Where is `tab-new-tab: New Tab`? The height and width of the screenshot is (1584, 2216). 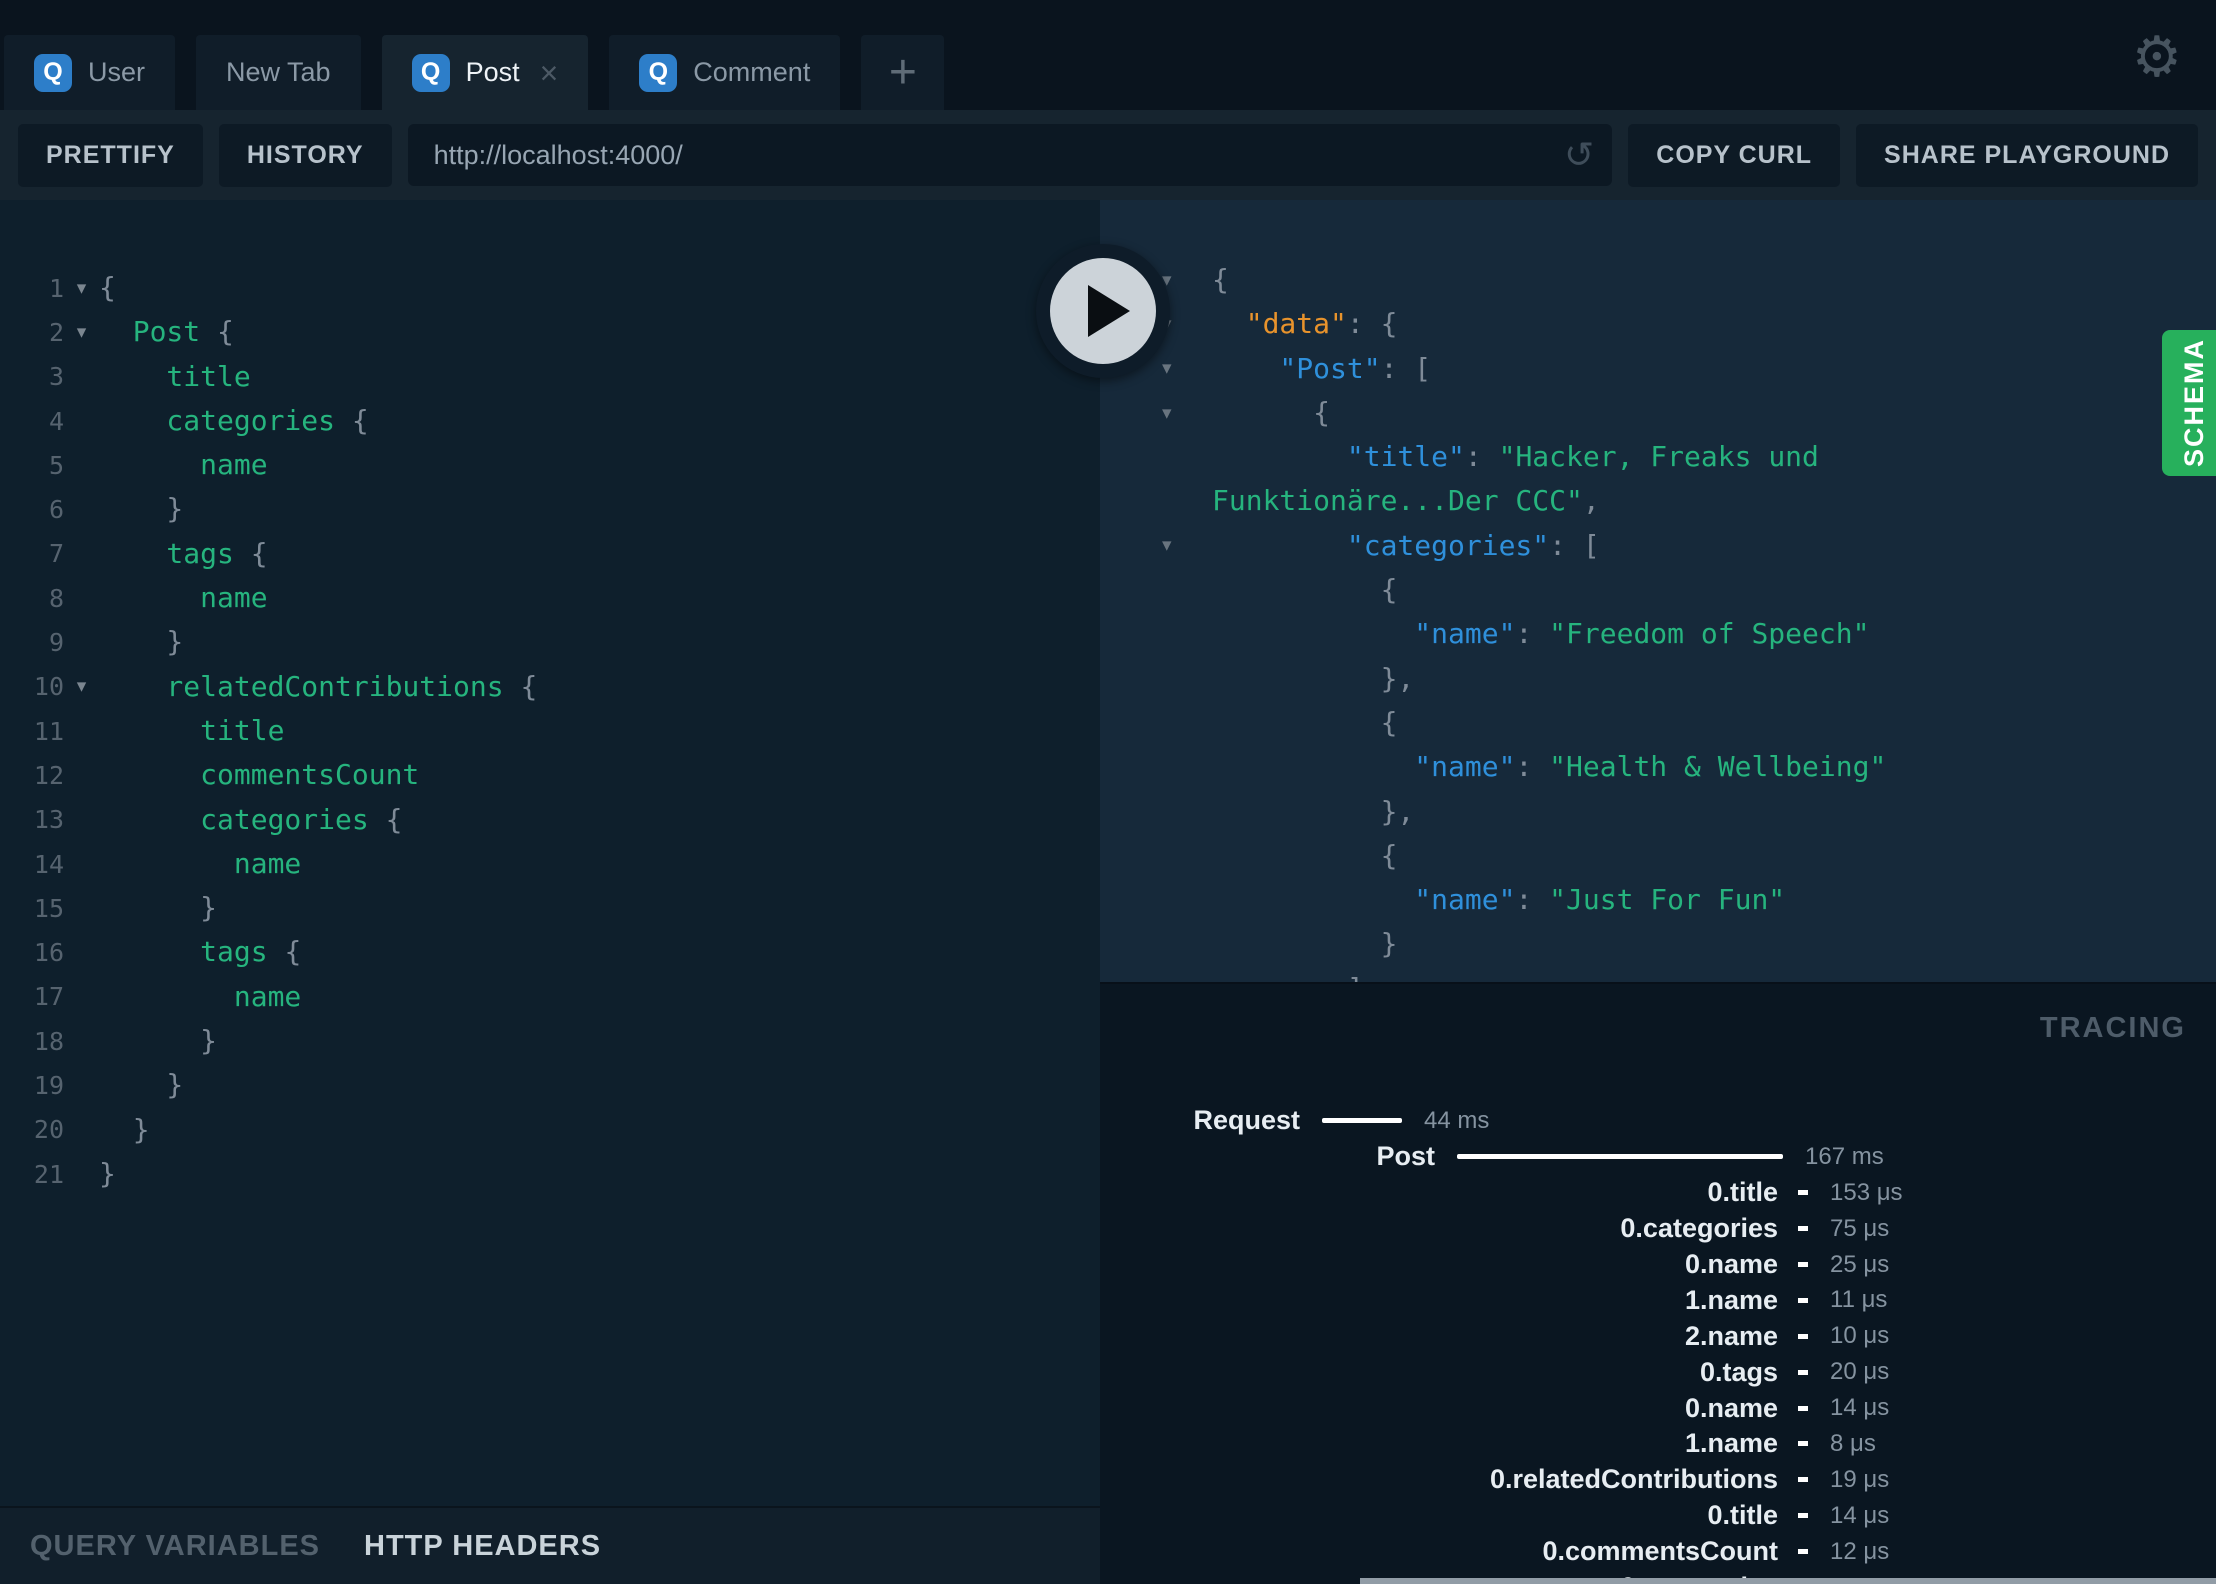
tab-new-tab: New Tab is located at coordinates (278, 72).